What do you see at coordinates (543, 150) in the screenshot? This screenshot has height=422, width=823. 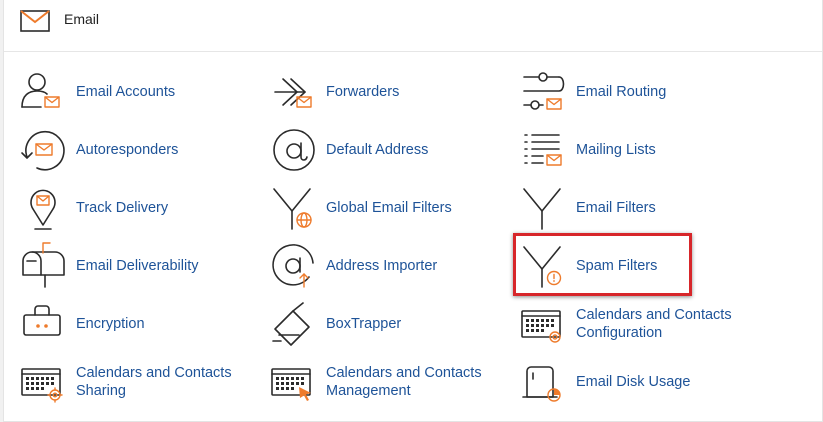 I see `list-mail-icon` at bounding box center [543, 150].